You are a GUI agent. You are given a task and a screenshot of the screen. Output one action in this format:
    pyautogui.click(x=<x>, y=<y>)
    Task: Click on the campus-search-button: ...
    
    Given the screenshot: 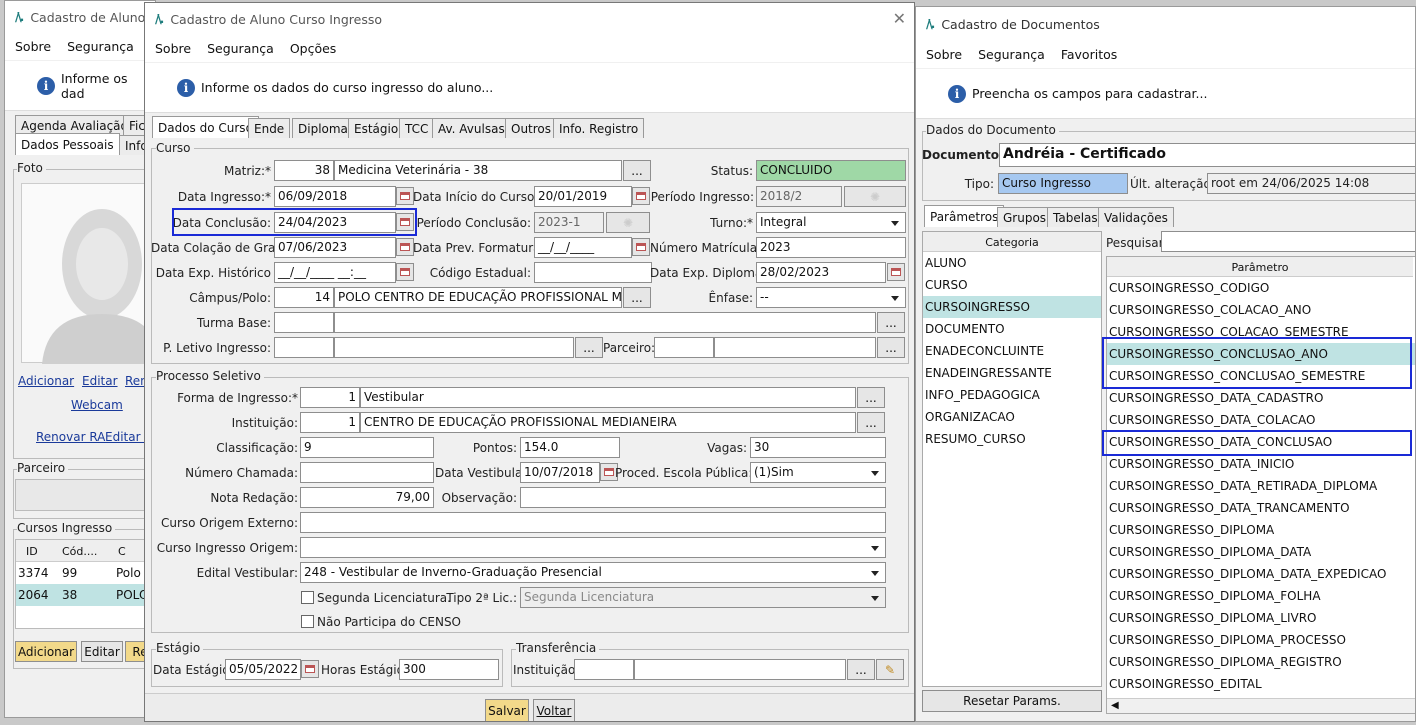 What is the action you would take?
    pyautogui.click(x=637, y=297)
    